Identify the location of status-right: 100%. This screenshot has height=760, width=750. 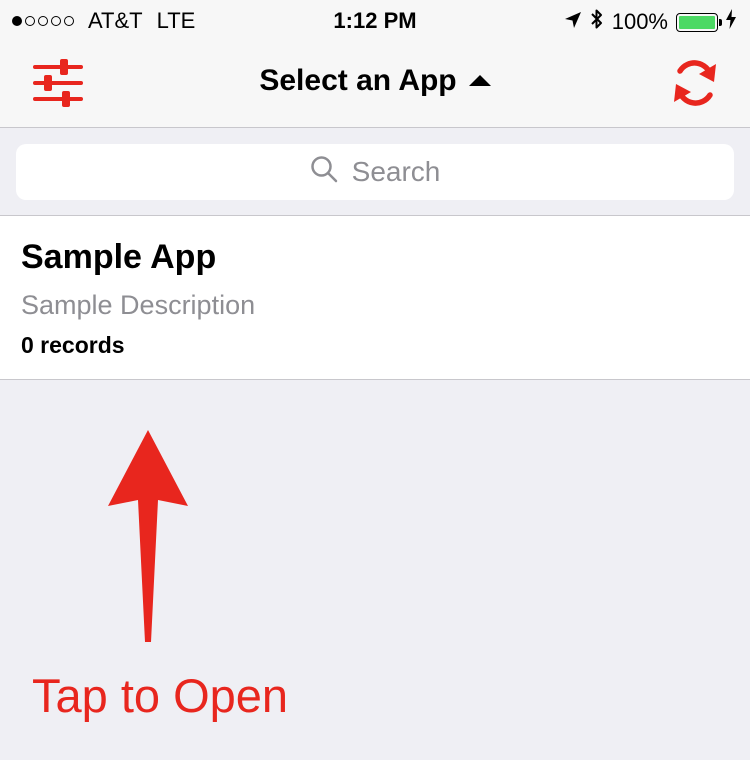
(650, 22).